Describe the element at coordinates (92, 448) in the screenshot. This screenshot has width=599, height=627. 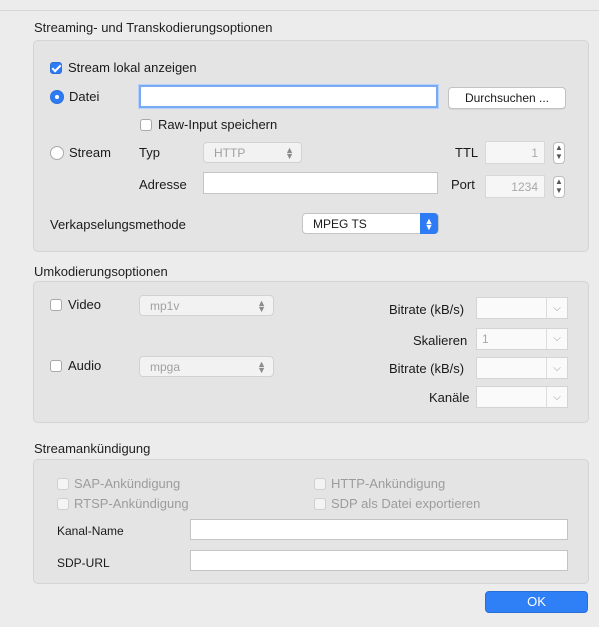
I see `announcement-section-title: Streamankündigung` at that location.